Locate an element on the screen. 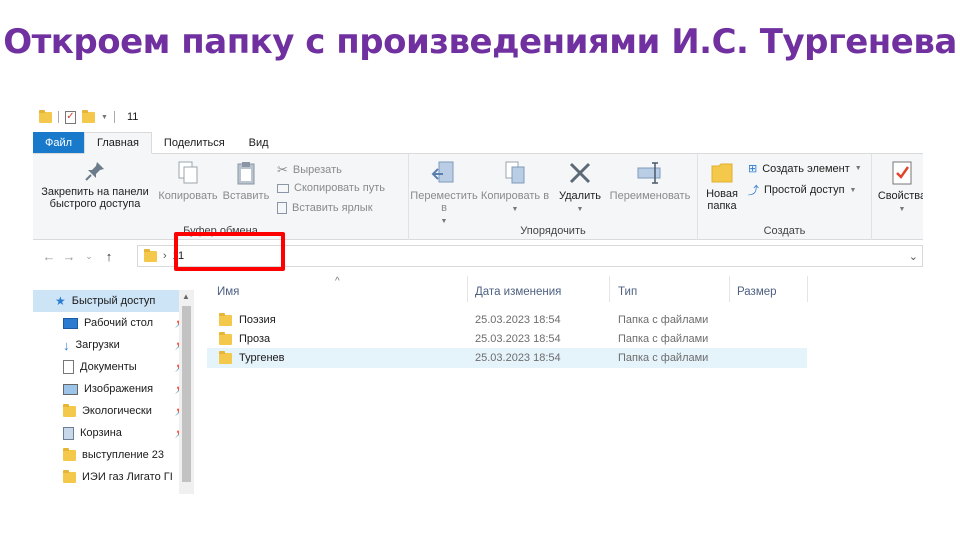 The height and width of the screenshot is (540, 960). tab-home: Главная is located at coordinates (118, 143).